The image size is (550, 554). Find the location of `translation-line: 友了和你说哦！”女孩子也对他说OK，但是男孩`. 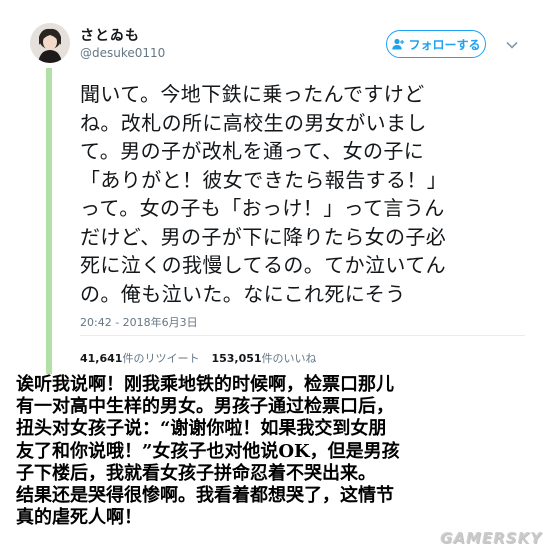

translation-line: 友了和你说哦！”女孩子也对他说OK，但是男孩 is located at coordinates (208, 451).